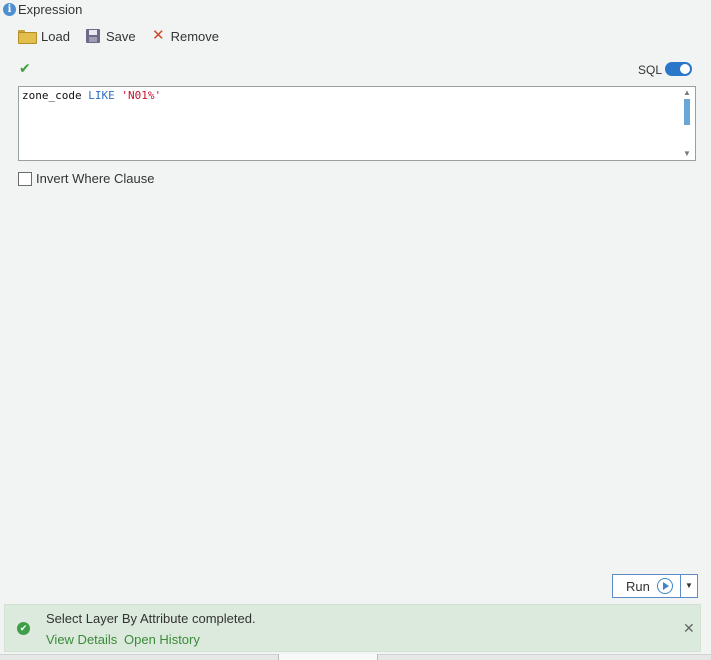 The image size is (711, 660). Describe the element at coordinates (687, 154) in the screenshot. I see `scroll-down-arrow-icon: ▼` at that location.